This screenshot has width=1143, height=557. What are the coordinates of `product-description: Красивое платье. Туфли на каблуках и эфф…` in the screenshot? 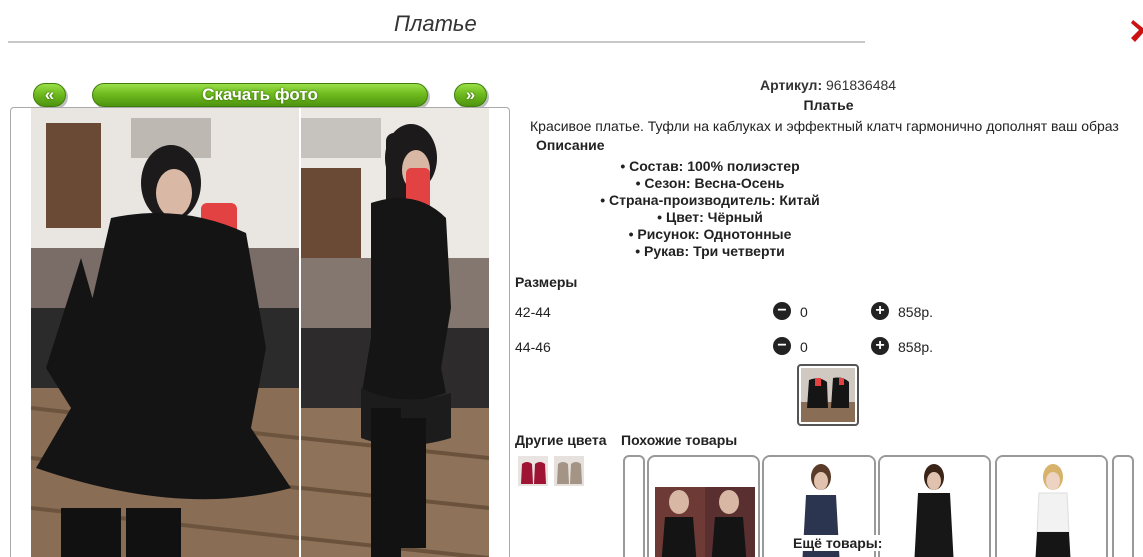 It's located at (824, 126).